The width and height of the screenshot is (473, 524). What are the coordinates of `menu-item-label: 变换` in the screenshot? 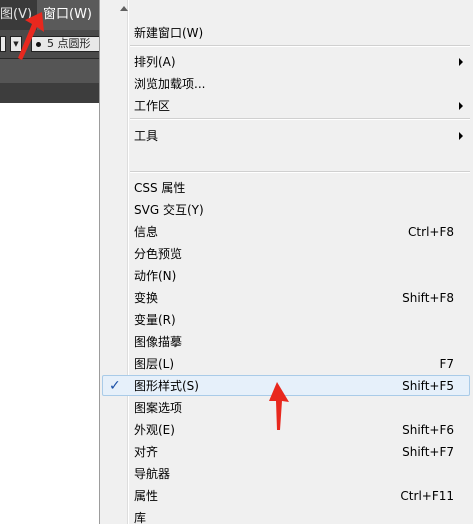 It's located at (146, 298).